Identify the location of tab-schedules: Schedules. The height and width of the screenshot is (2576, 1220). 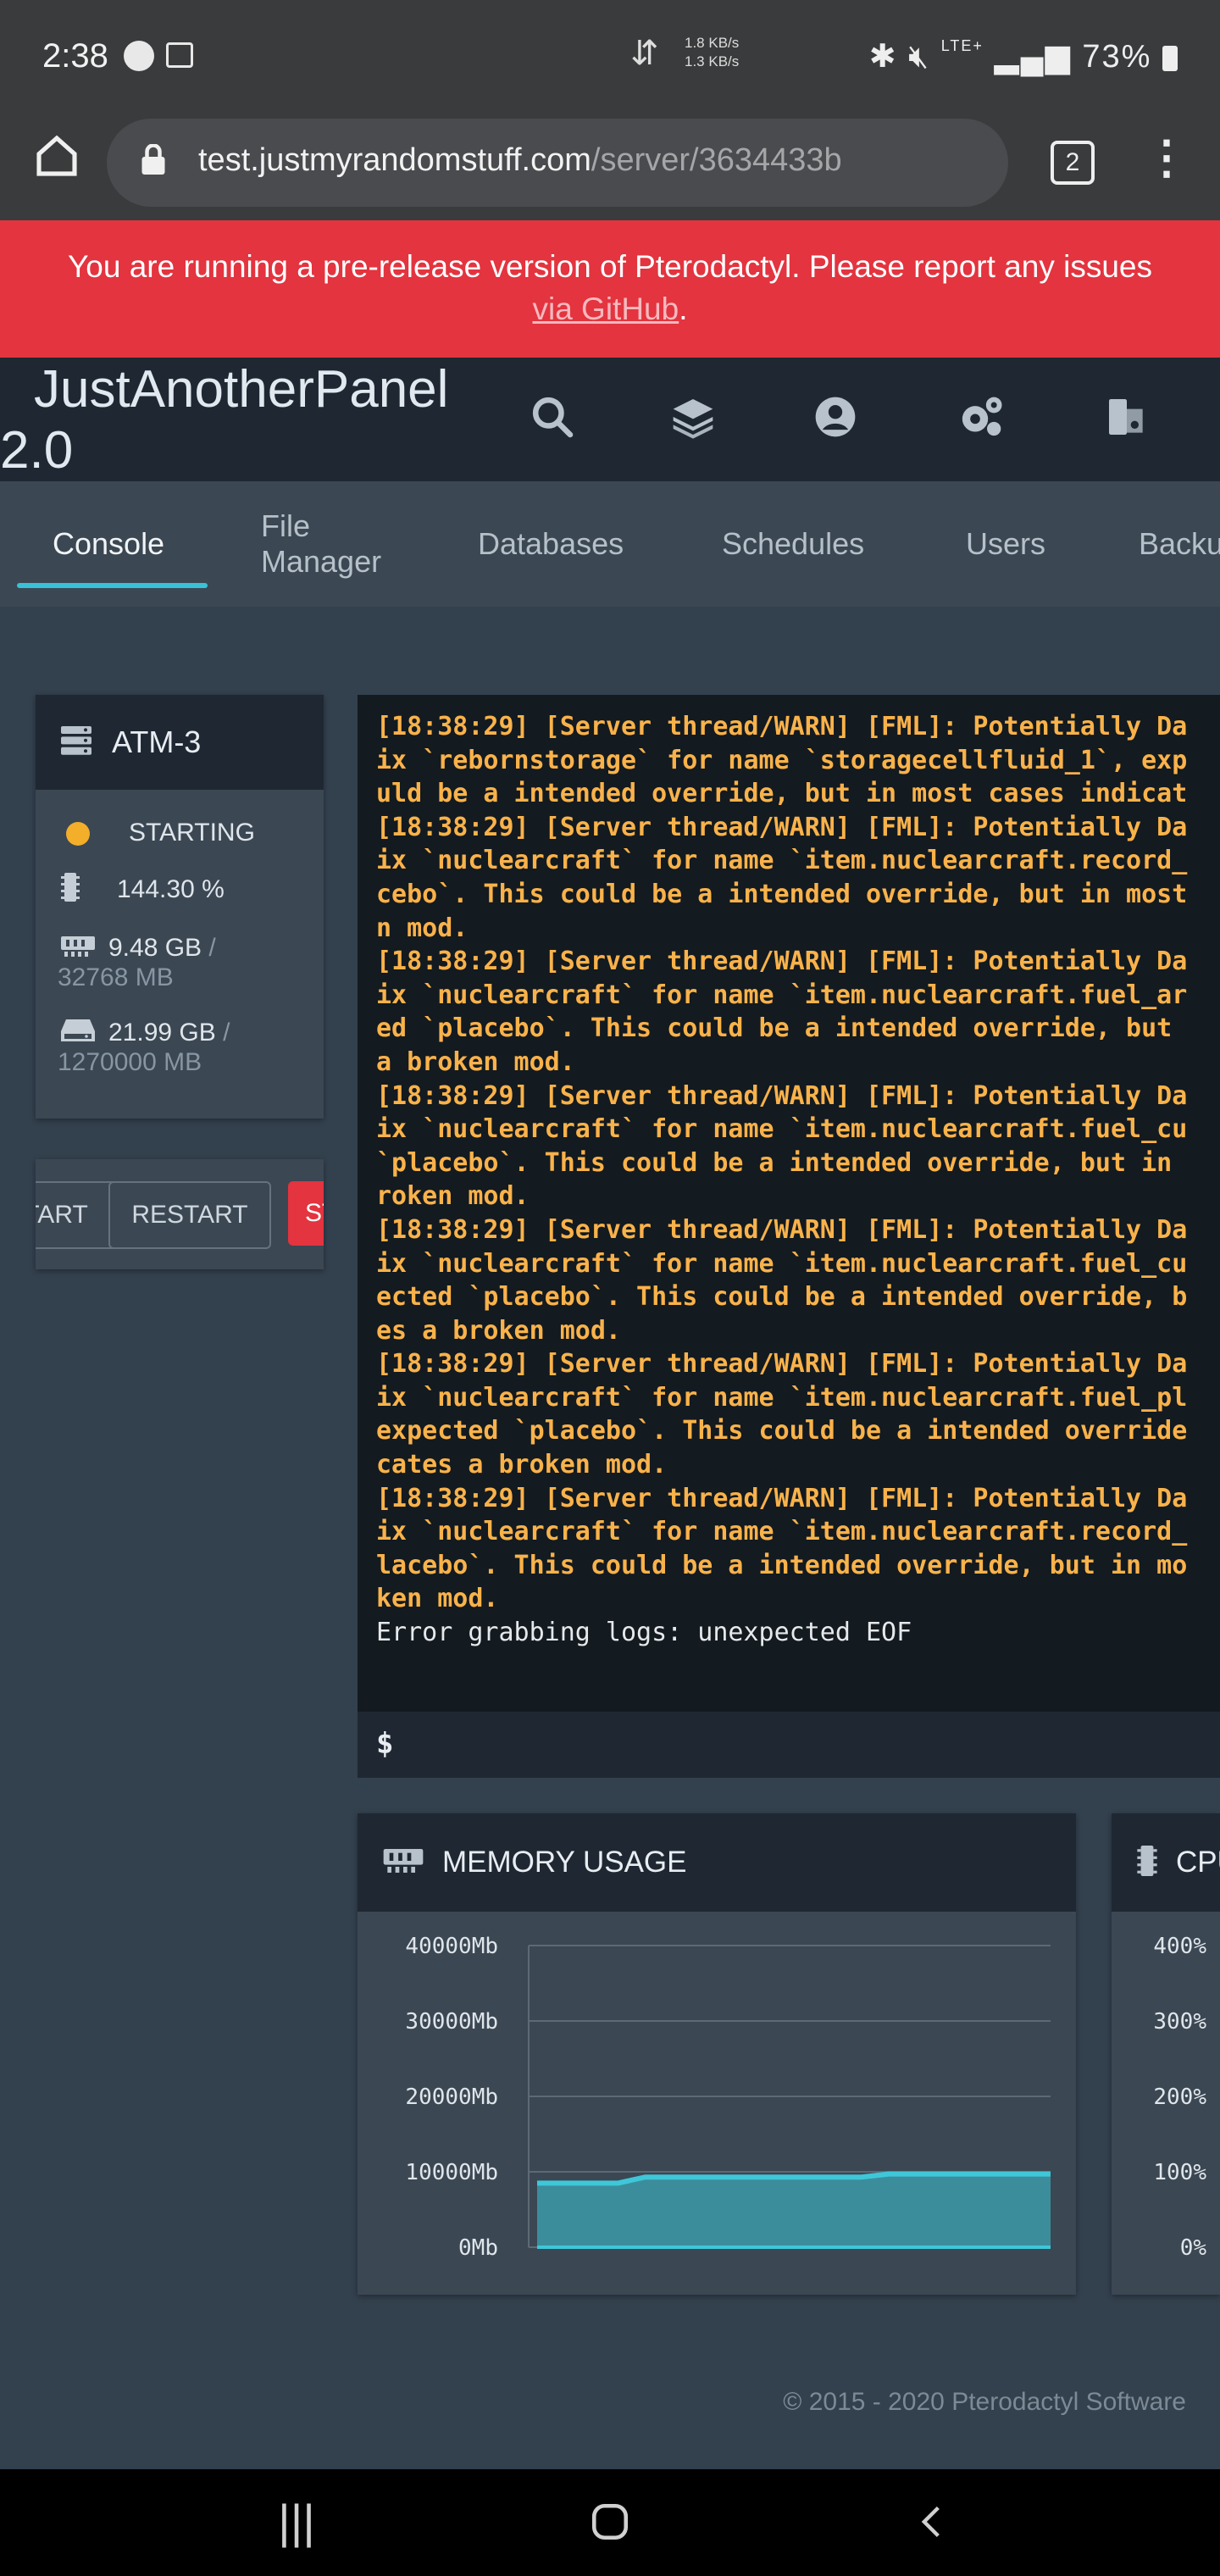
(793, 544).